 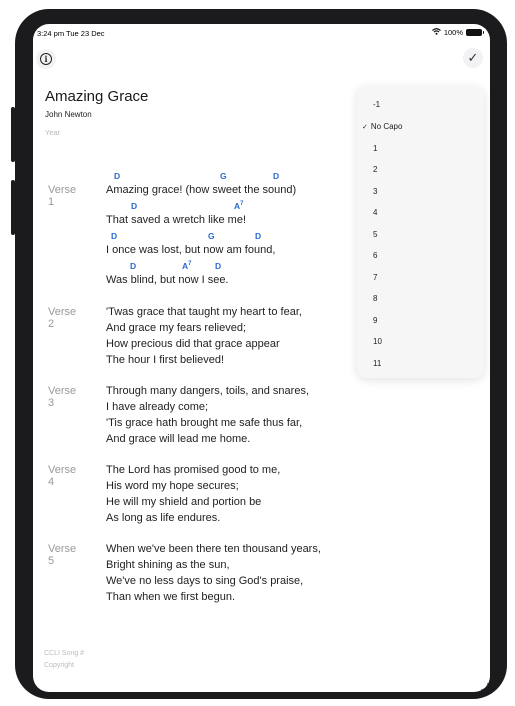 What do you see at coordinates (13, 207) in the screenshot?
I see `volume-down-button` at bounding box center [13, 207].